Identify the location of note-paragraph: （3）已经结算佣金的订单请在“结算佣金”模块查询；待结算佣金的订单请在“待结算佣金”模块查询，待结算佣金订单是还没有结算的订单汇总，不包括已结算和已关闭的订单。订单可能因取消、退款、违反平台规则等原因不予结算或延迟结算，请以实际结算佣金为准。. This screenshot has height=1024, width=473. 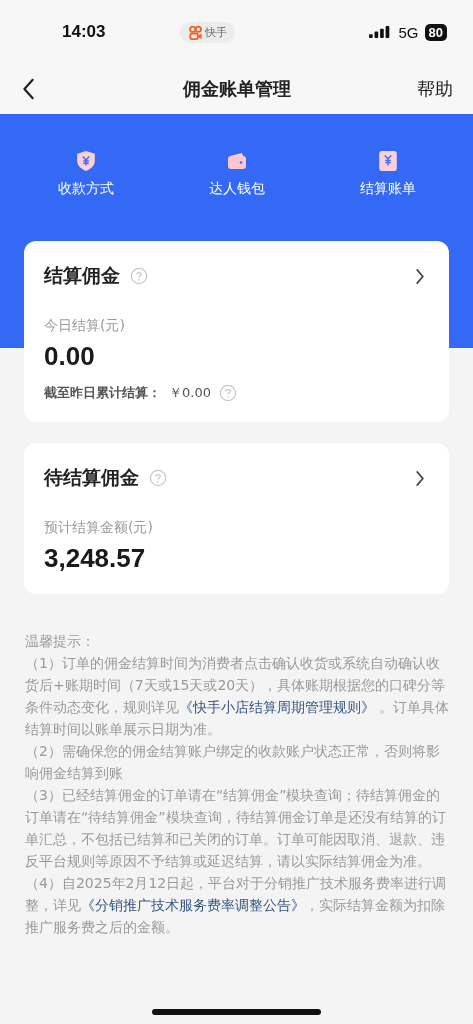
(236, 828).